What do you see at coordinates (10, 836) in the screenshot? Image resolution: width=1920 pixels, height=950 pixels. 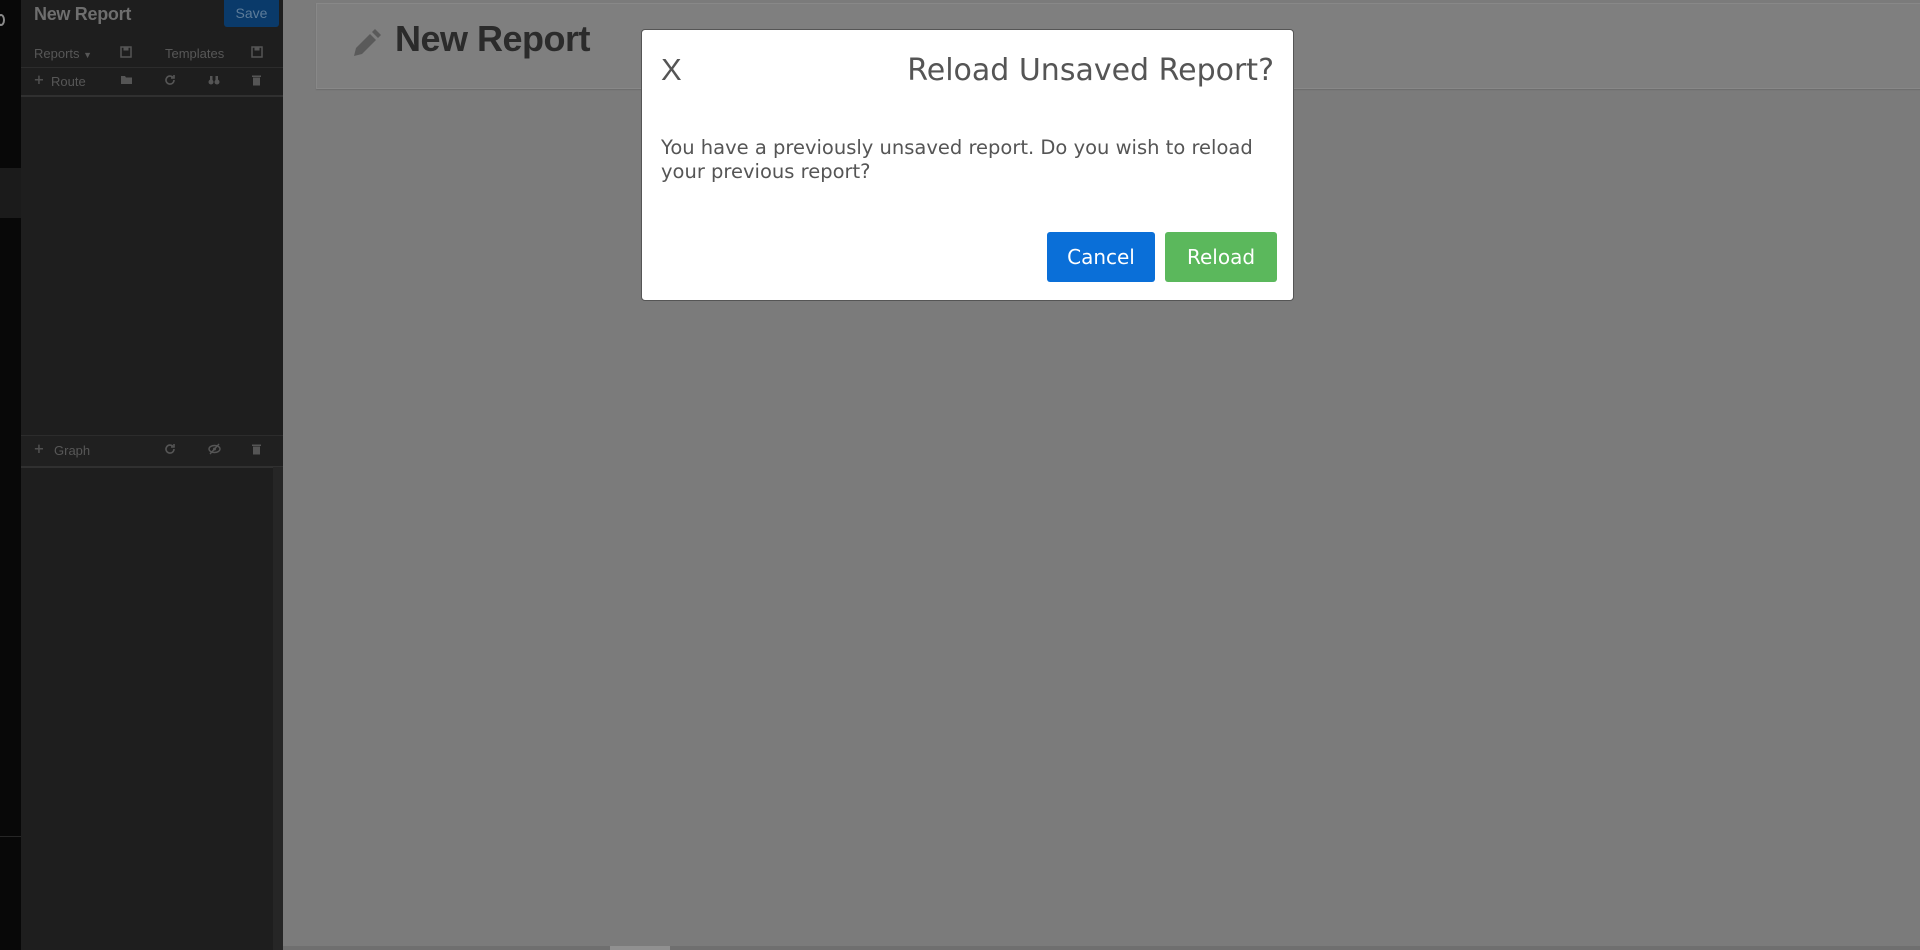 I see `rail-divider` at bounding box center [10, 836].